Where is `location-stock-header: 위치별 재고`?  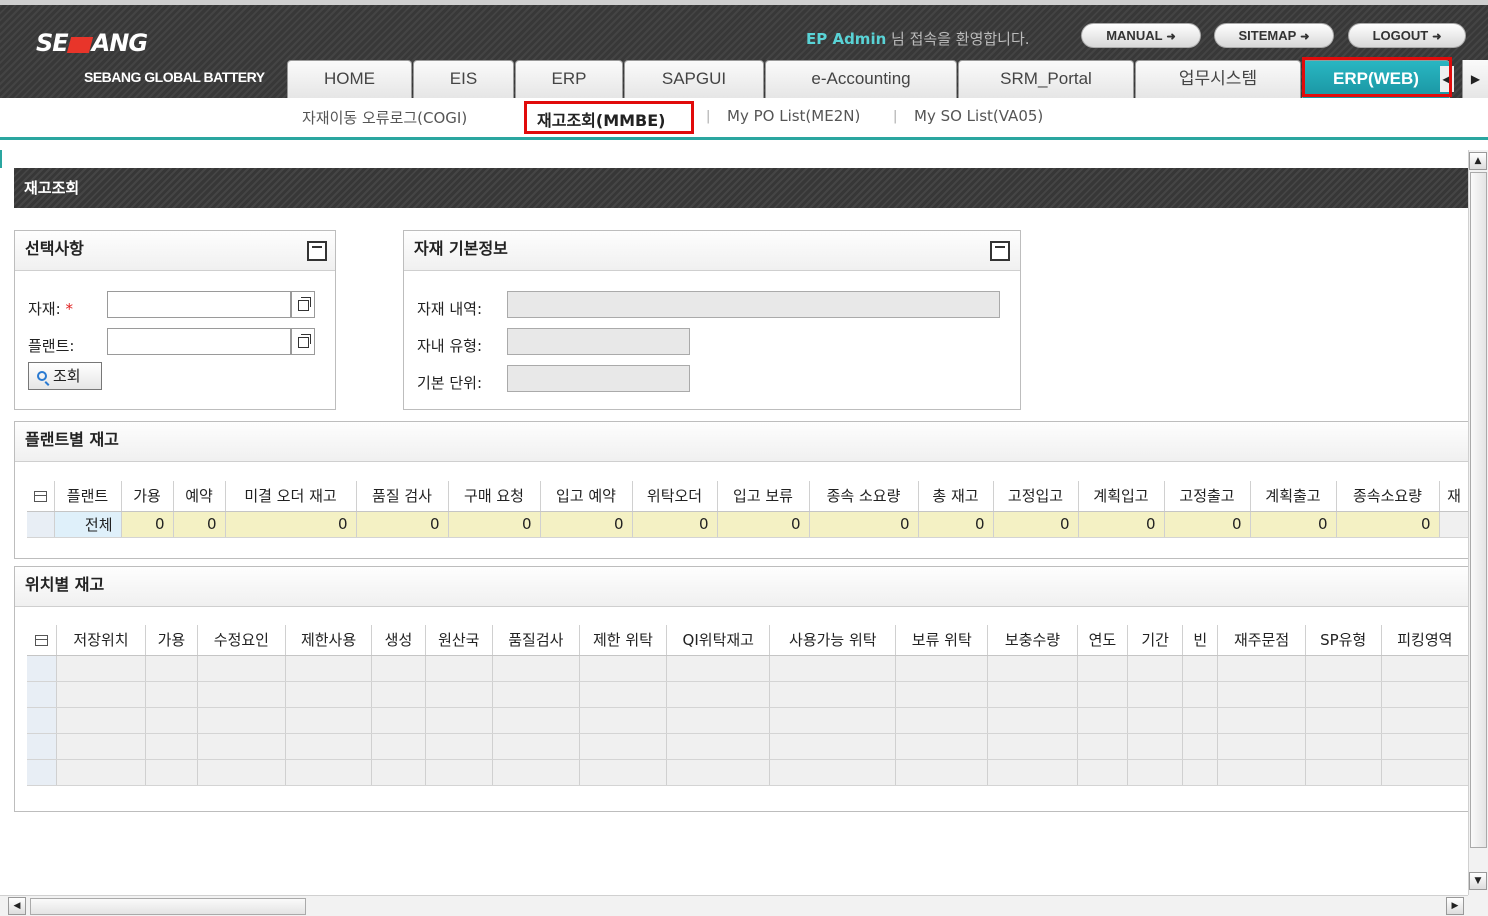 location-stock-header: 위치별 재고 is located at coordinates (741, 587).